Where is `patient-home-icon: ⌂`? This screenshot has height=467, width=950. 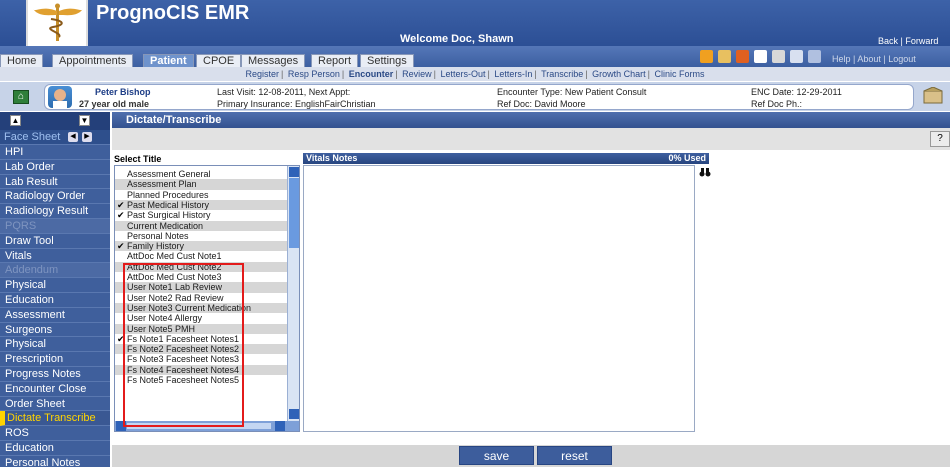
patient-home-icon: ⌂ is located at coordinates (21, 97).